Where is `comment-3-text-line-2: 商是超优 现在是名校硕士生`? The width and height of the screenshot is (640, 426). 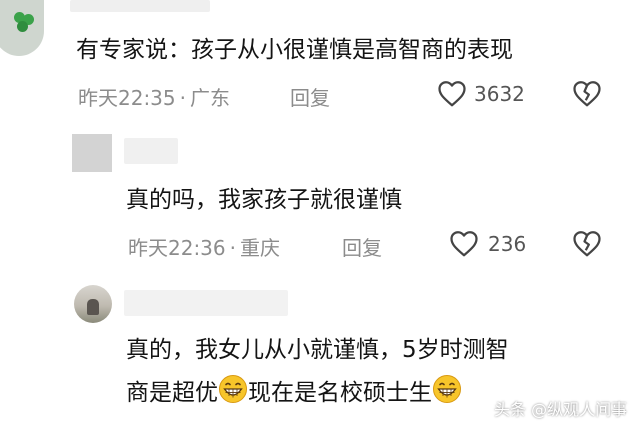
comment-3-text-line-2: 商是超优 现在是名校硕士生 is located at coordinates (294, 394).